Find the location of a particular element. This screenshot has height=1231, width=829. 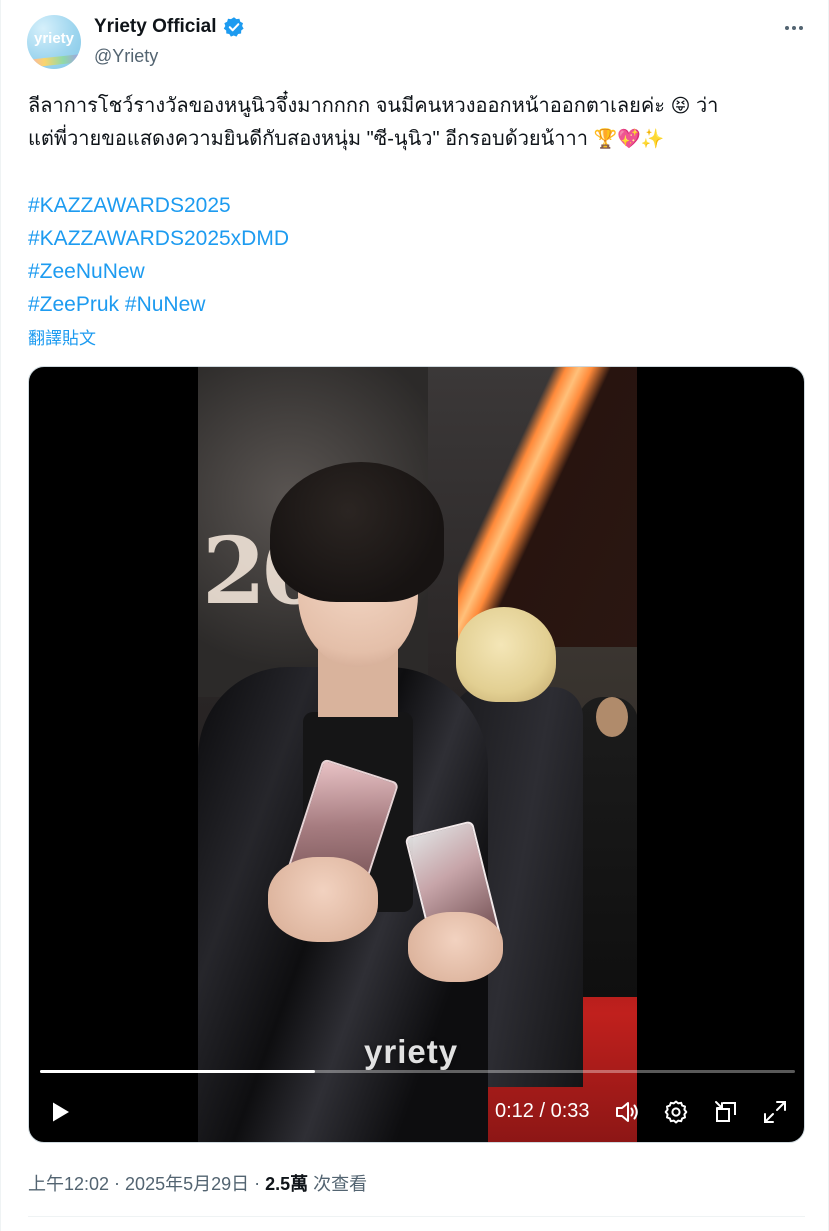

hashtag-link: #ZeePruk is located at coordinates (73, 304).